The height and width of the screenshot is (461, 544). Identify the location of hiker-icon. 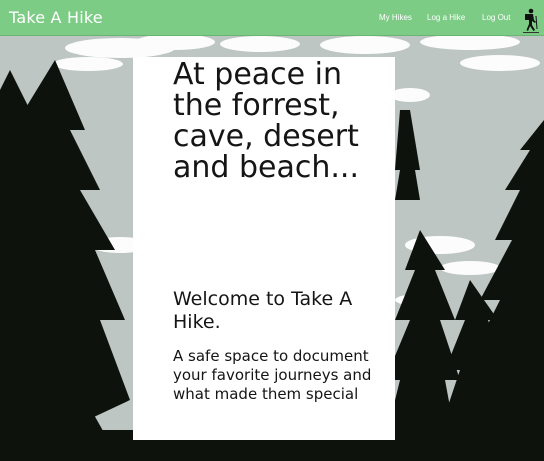
(531, 20).